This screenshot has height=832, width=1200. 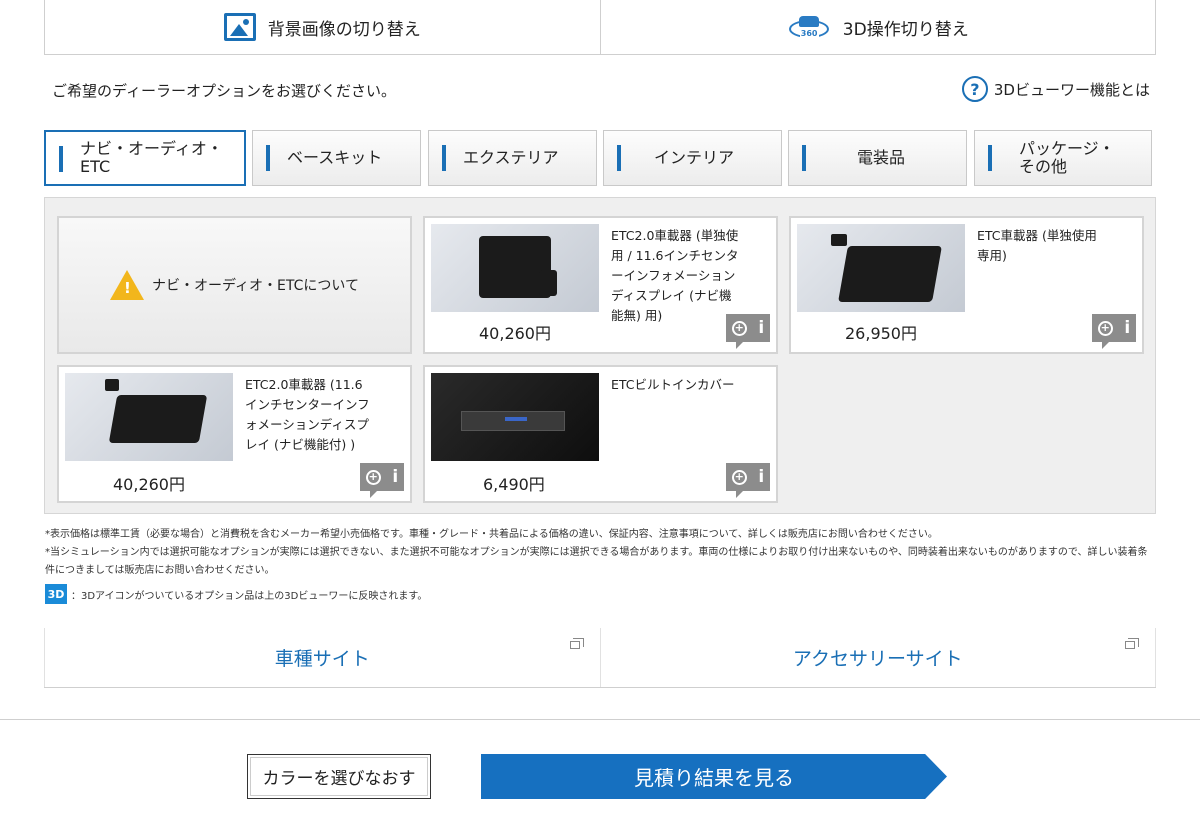 I want to click on tab-label: エクステリア, so click(x=511, y=157).